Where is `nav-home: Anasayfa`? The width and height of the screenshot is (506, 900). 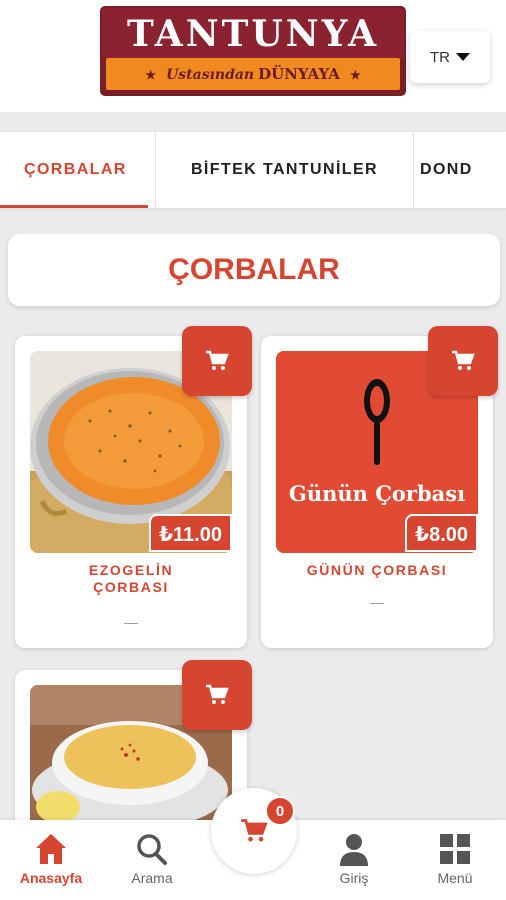 nav-home: Anasayfa is located at coordinates (51, 860).